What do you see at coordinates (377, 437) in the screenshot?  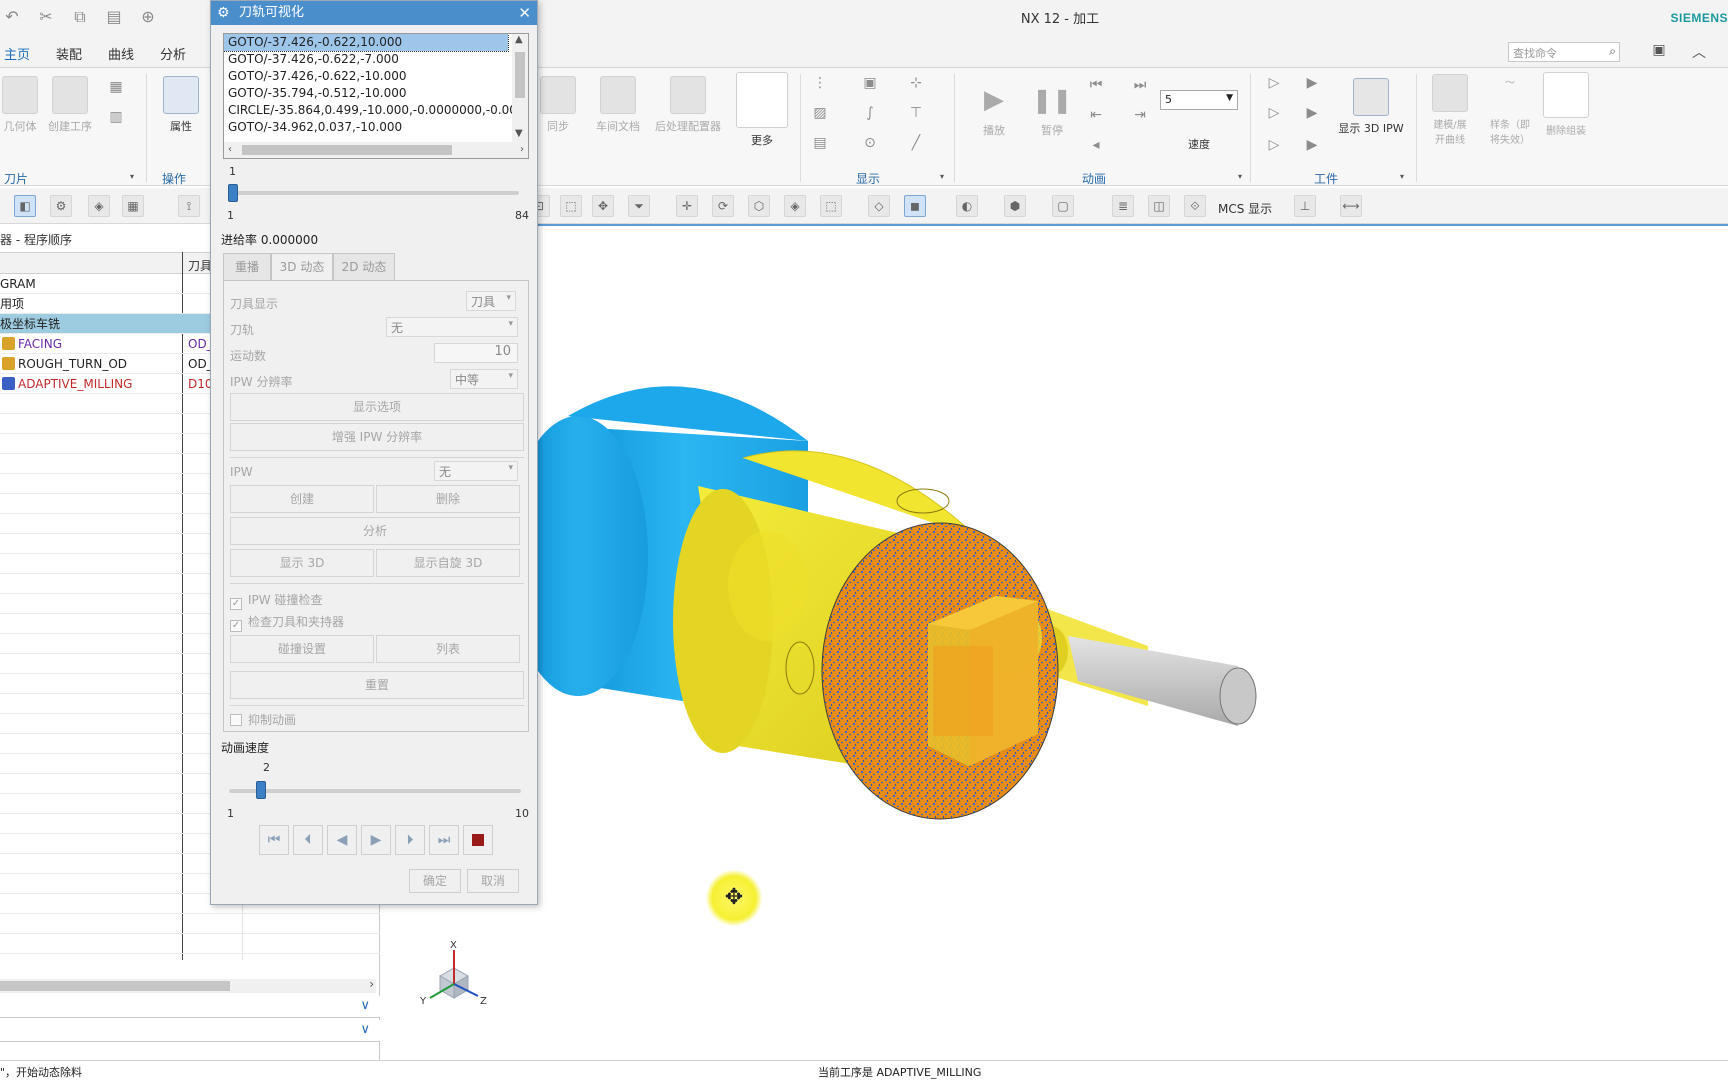 I see `enhance-ipw-resolution-button: 增强 IPW 分辨率` at bounding box center [377, 437].